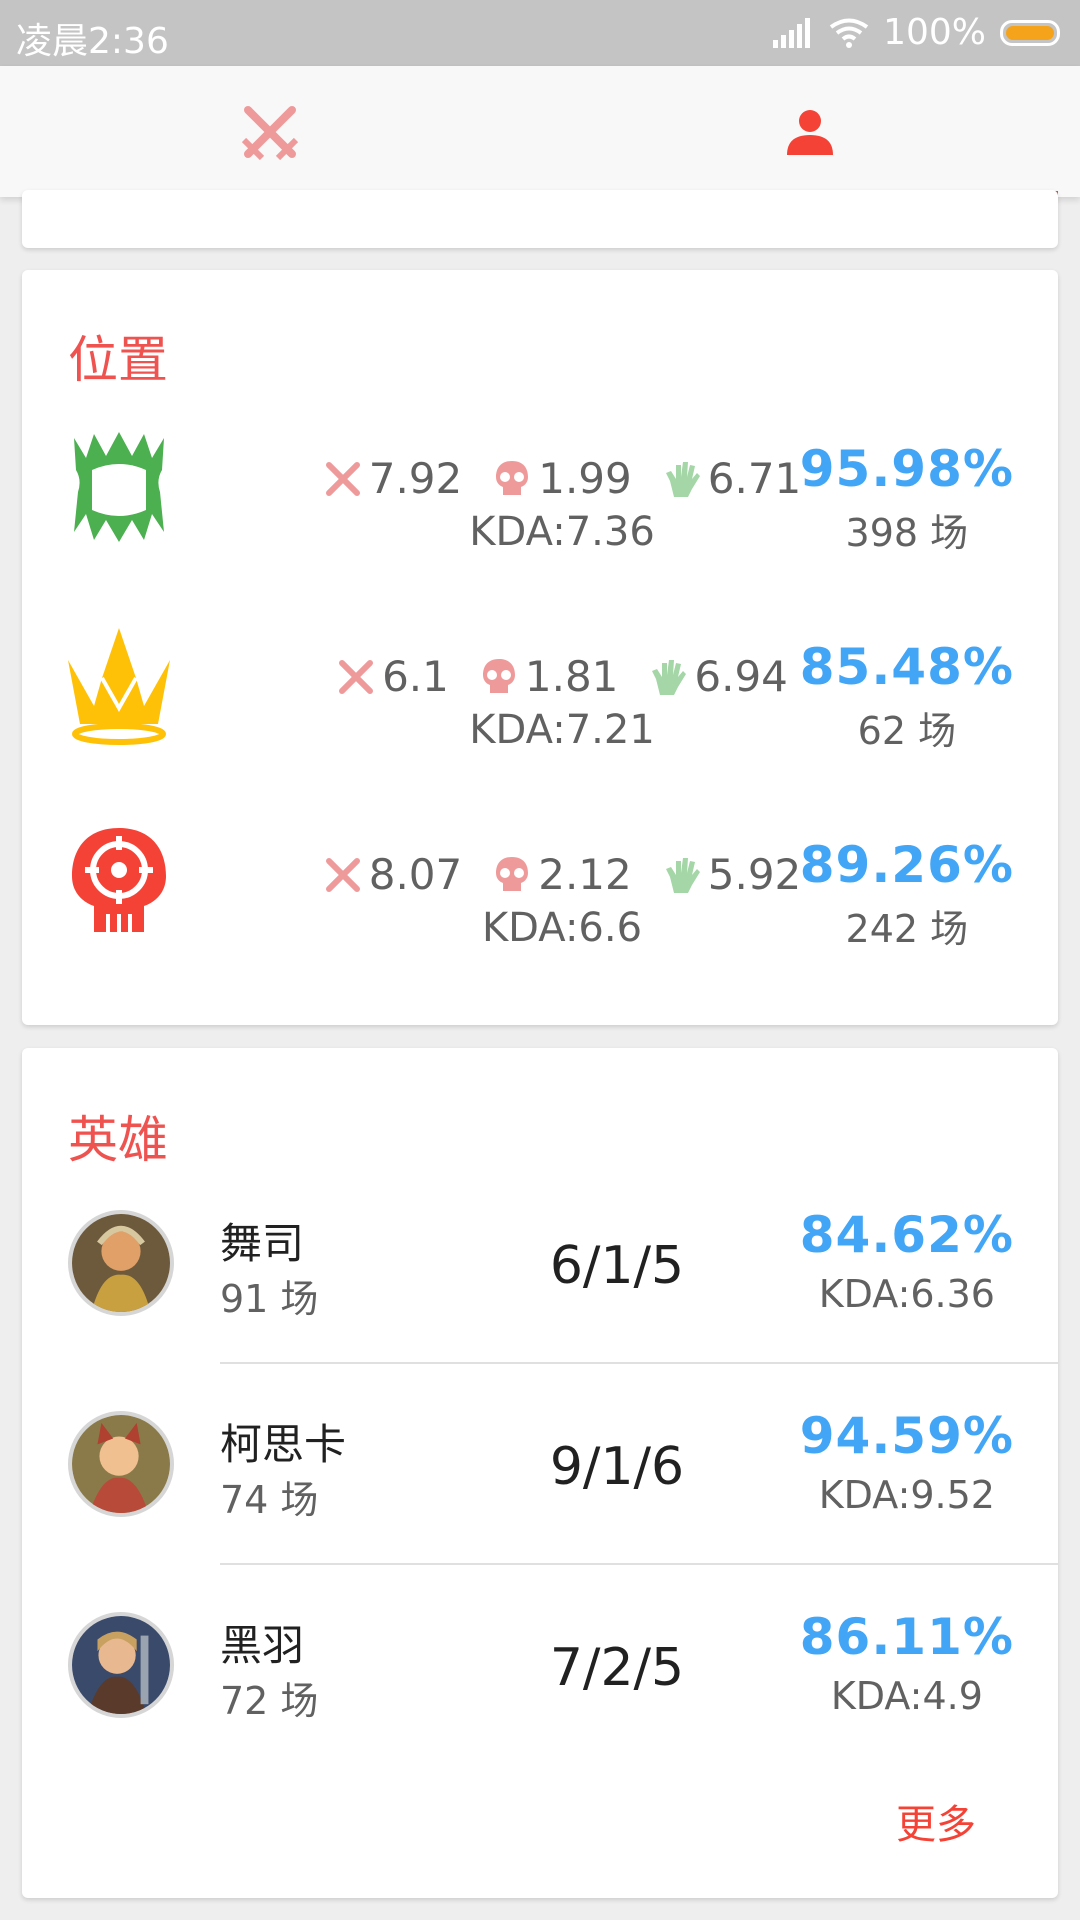  What do you see at coordinates (754, 874) in the screenshot?
I see `assists-value: 5.92` at bounding box center [754, 874].